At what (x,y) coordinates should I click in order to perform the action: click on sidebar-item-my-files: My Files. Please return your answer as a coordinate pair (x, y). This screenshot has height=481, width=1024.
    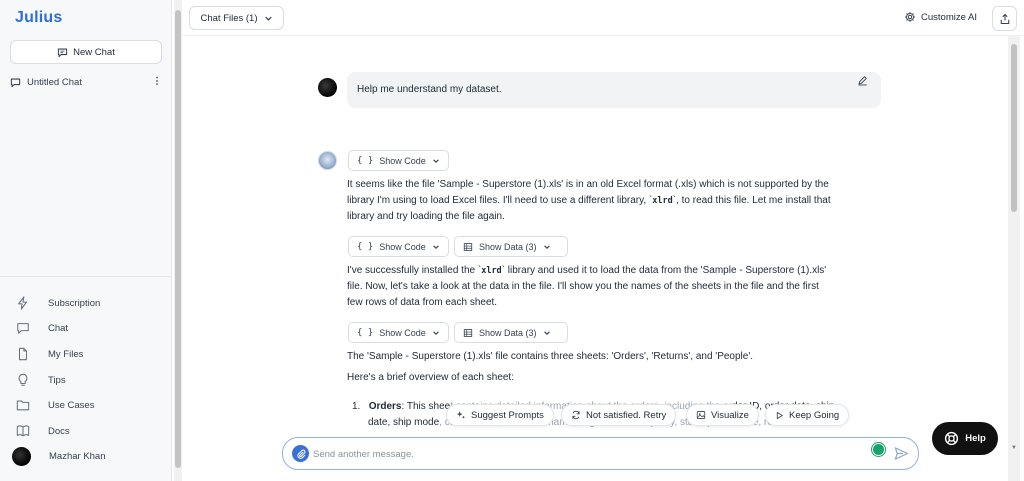
    Looking at the image, I should click on (91, 354).